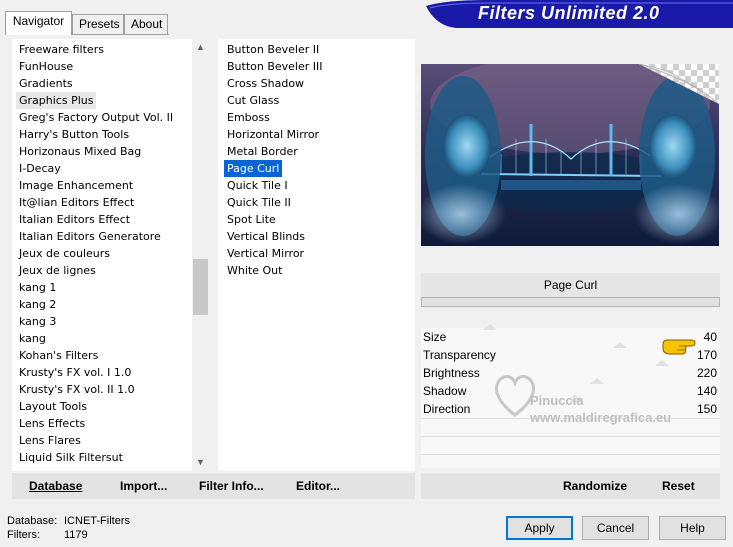 This screenshot has height=547, width=733. I want to click on category-item: Jeux de couleurs, so click(64, 253).